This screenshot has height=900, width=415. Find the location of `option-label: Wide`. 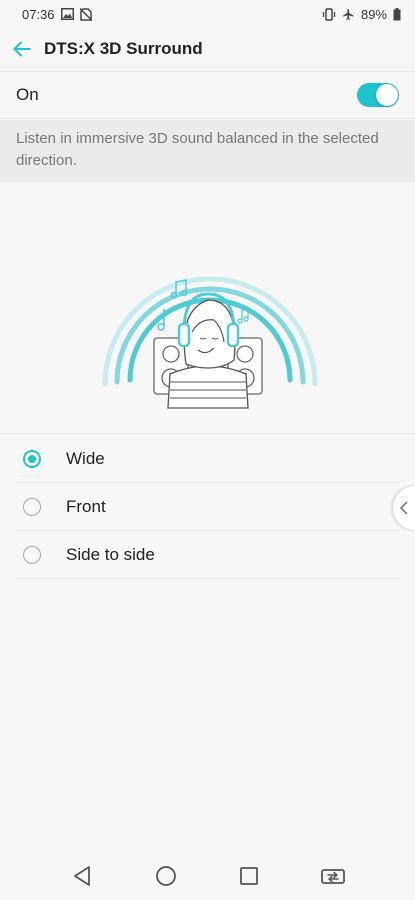

option-label: Wide is located at coordinates (85, 458).